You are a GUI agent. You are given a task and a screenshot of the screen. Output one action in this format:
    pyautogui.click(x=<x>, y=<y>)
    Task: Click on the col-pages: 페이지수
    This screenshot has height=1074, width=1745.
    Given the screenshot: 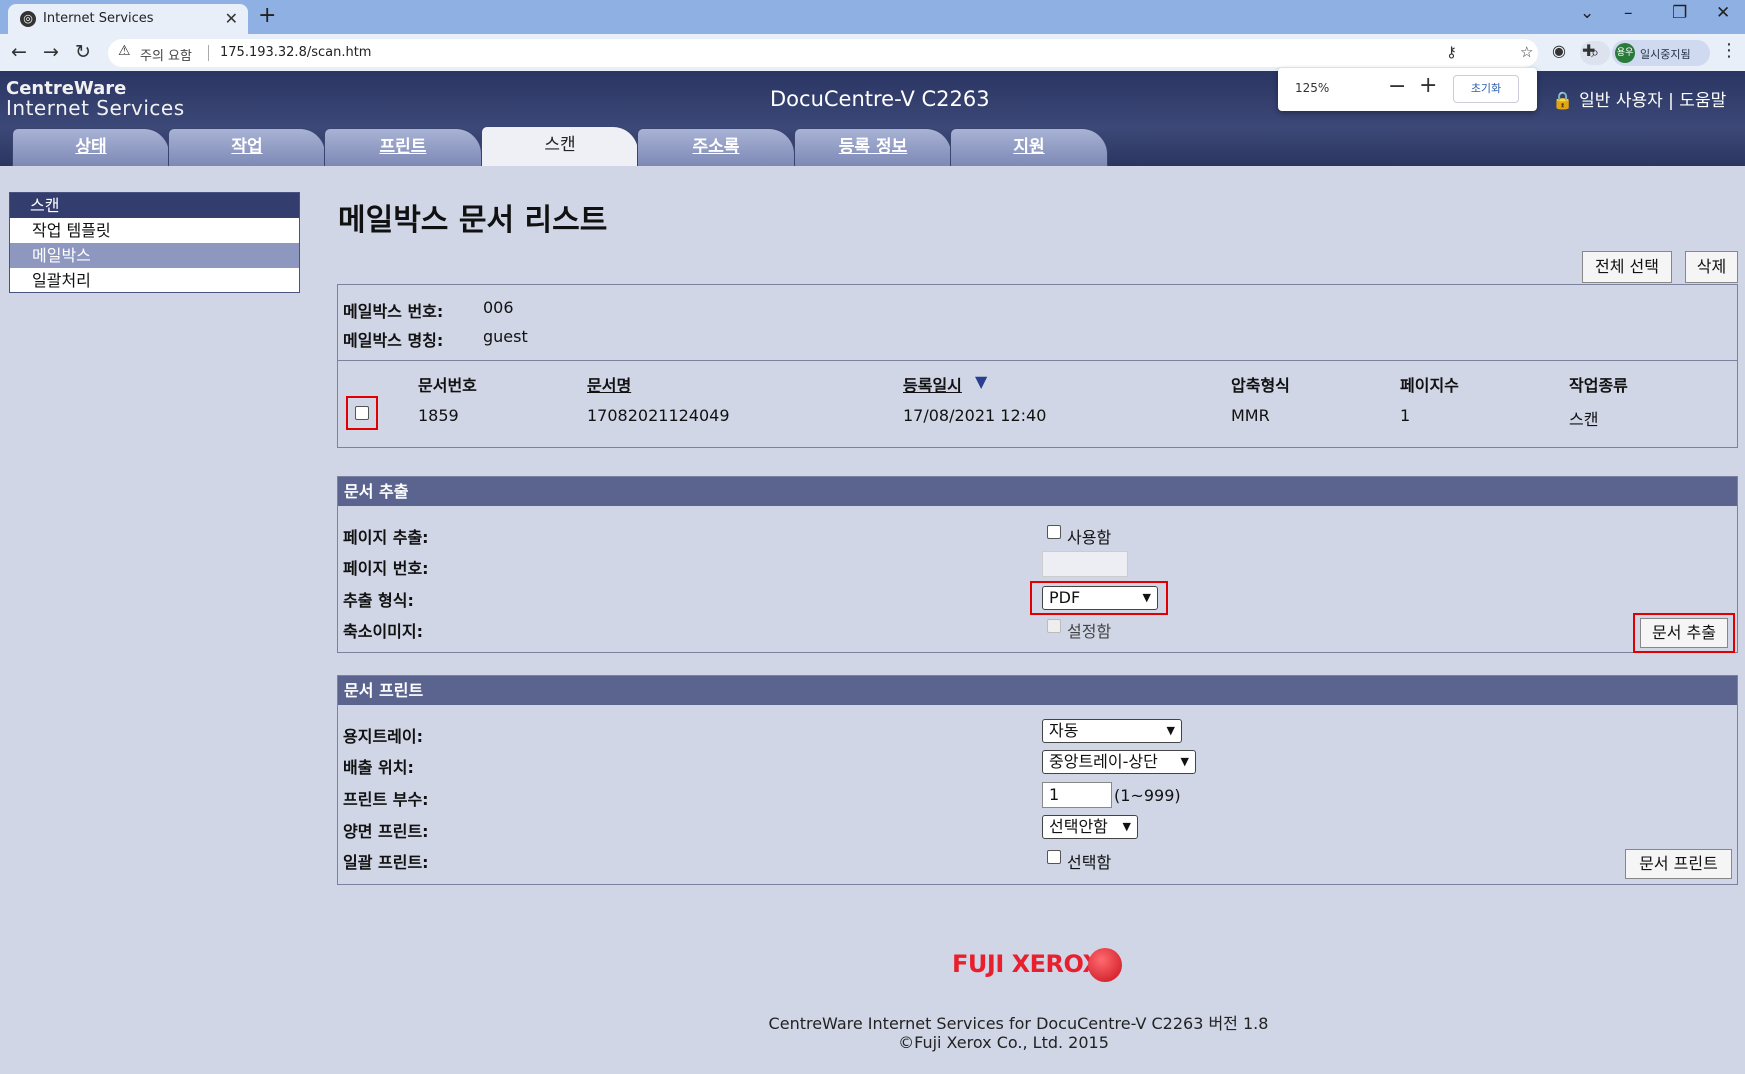 What is the action you would take?
    pyautogui.click(x=1429, y=385)
    